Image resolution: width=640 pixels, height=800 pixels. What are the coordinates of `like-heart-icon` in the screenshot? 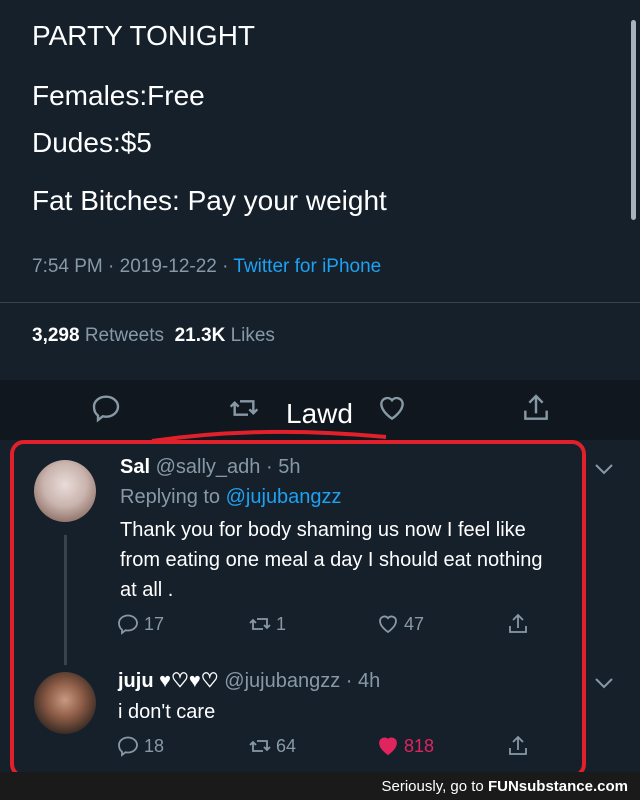 It's located at (392, 408).